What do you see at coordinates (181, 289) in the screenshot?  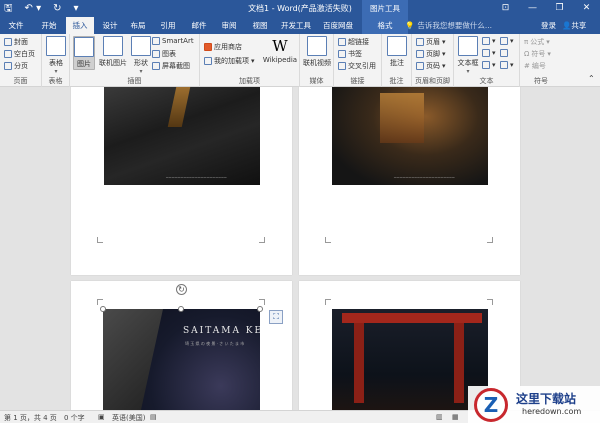 I see `rotate-handle-icon: ↻` at bounding box center [181, 289].